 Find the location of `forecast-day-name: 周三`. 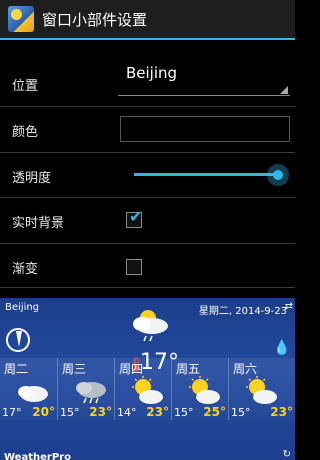

forecast-day-name: 周三 is located at coordinates (74, 369).